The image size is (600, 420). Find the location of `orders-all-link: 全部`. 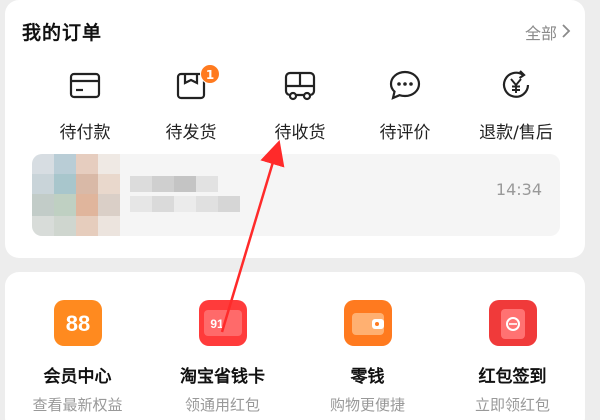

orders-all-link: 全部 is located at coordinates (548, 32).